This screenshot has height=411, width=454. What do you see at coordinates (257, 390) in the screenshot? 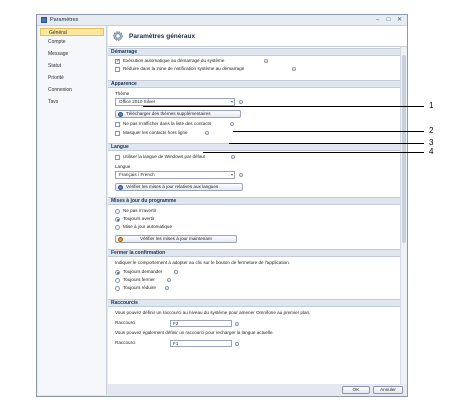
I see `dialog-footer: OK Annuler` at bounding box center [257, 390].